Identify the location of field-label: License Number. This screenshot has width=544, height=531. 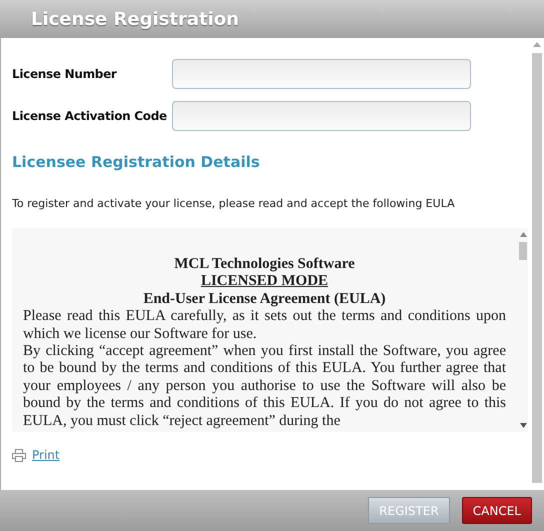
(65, 74).